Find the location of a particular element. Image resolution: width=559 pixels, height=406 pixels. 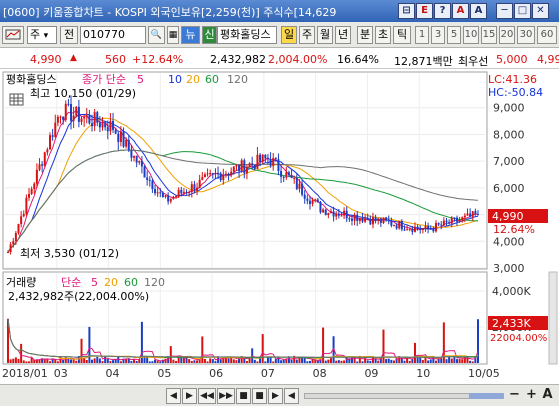

stock-code-input: 010770 is located at coordinates (113, 35).